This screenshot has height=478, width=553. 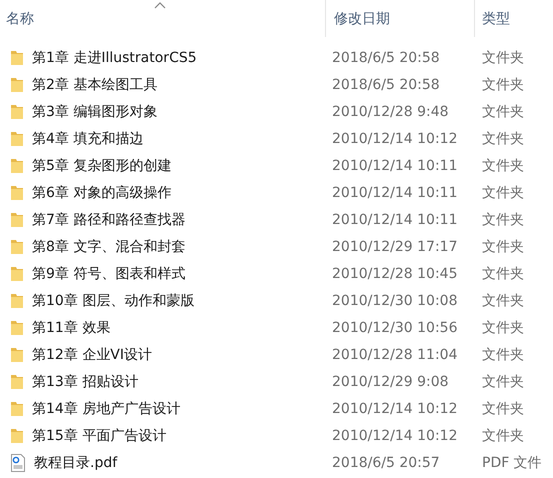 What do you see at coordinates (496, 19) in the screenshot?
I see `column-header: 类型` at bounding box center [496, 19].